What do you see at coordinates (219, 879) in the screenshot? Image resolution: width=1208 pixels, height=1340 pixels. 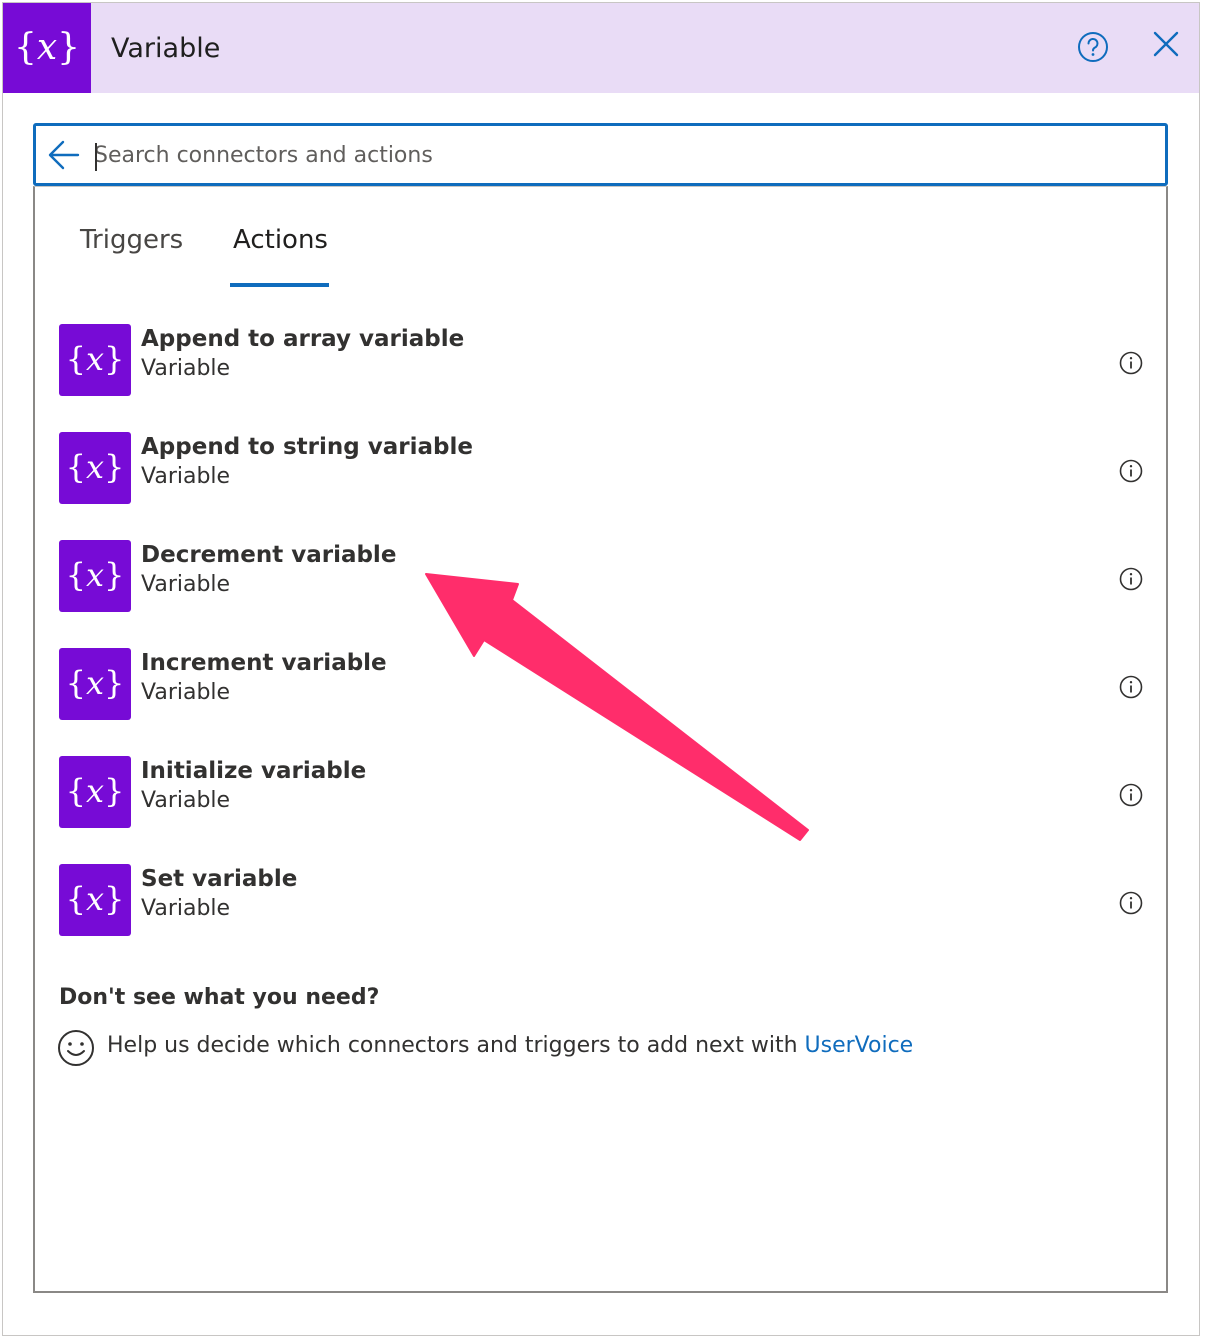 I see `action-title: Set variable` at bounding box center [219, 879].